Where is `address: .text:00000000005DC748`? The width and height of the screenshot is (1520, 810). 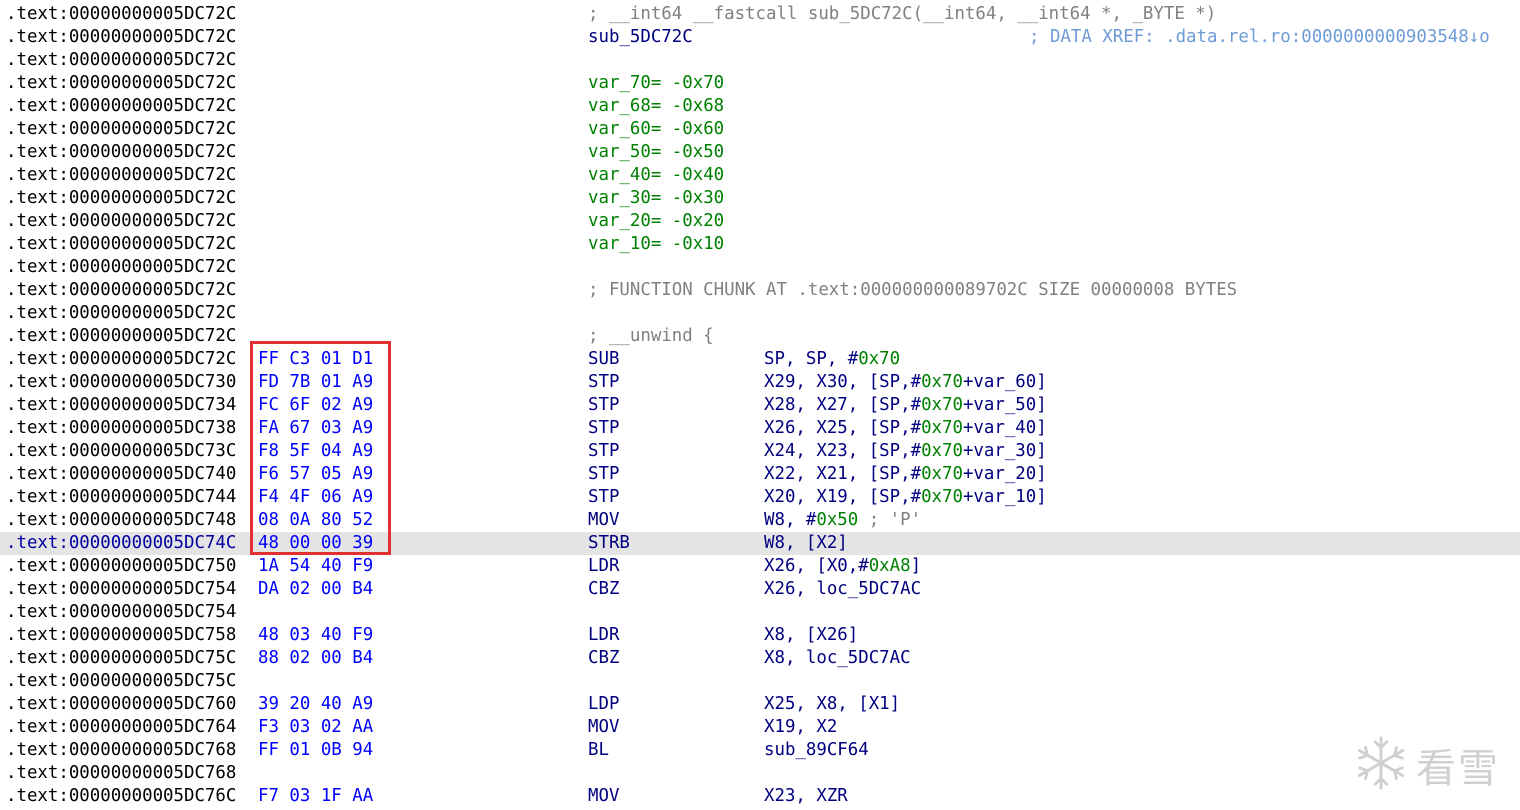
address: .text:00000000005DC748 is located at coordinates (121, 520).